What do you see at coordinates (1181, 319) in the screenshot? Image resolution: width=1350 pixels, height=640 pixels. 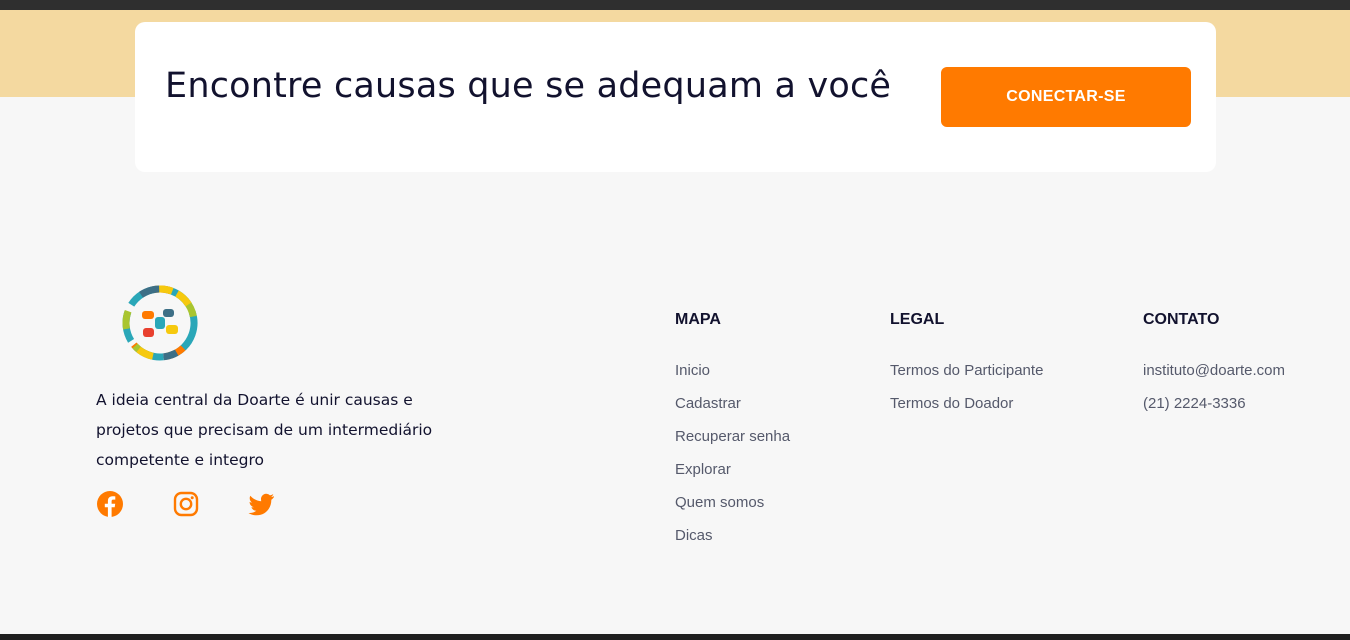 I see `column-heading-contato: CONTATO` at bounding box center [1181, 319].